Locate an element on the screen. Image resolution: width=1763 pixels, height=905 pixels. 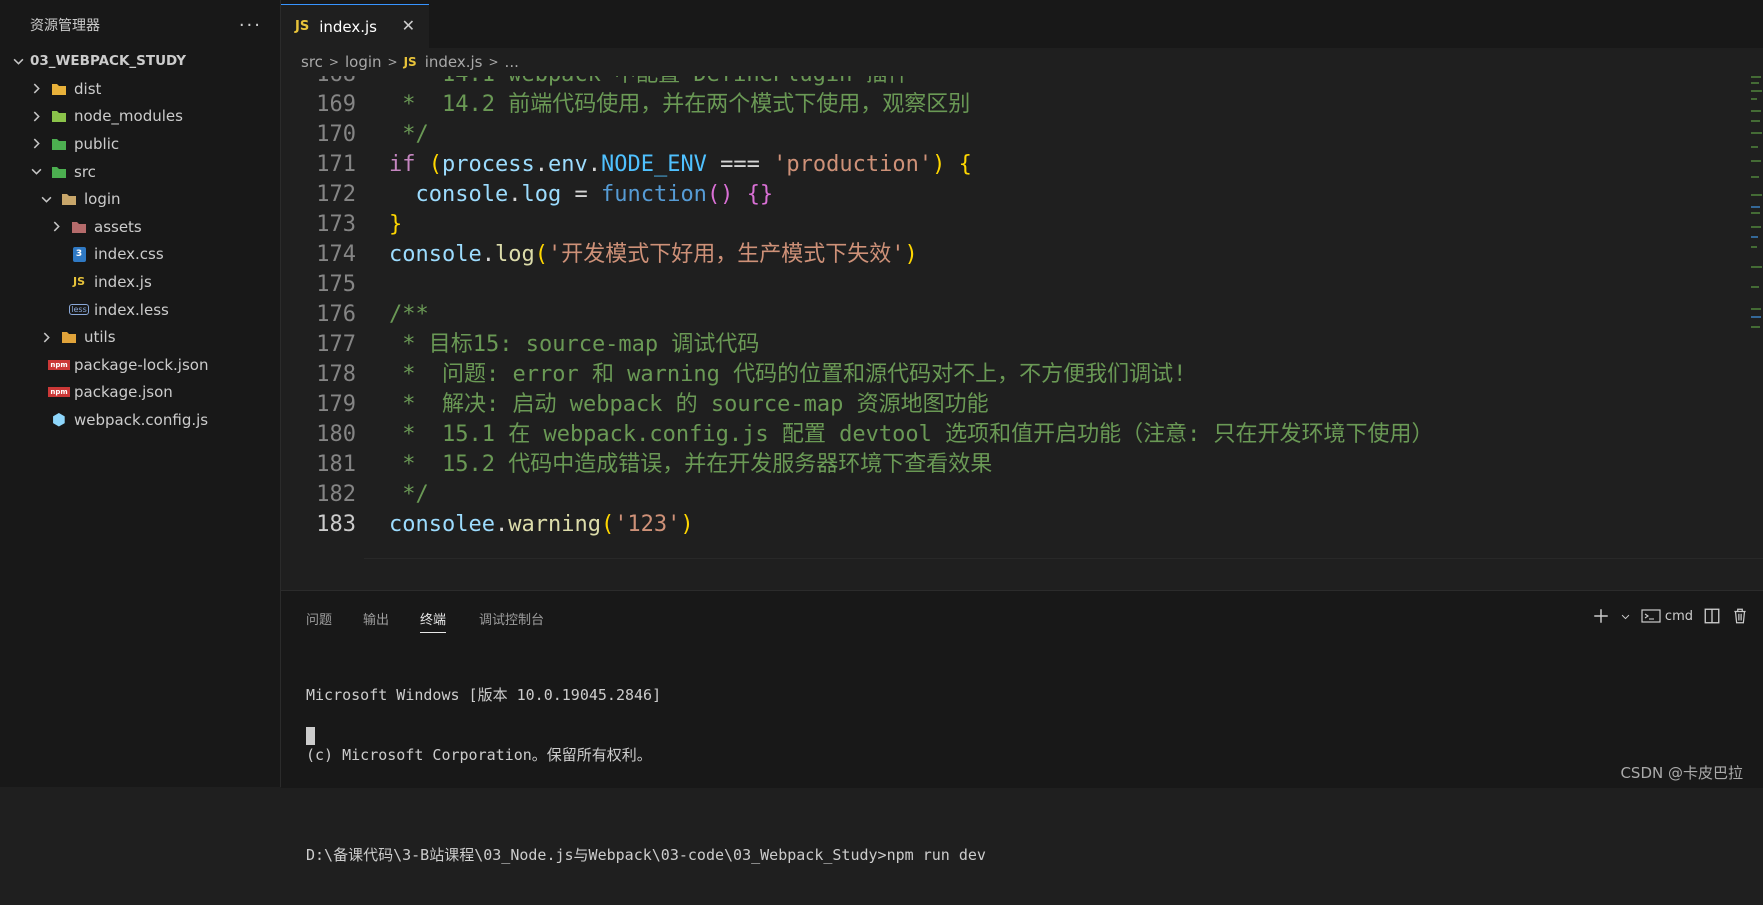
line-number: 171 is located at coordinates (336, 164).